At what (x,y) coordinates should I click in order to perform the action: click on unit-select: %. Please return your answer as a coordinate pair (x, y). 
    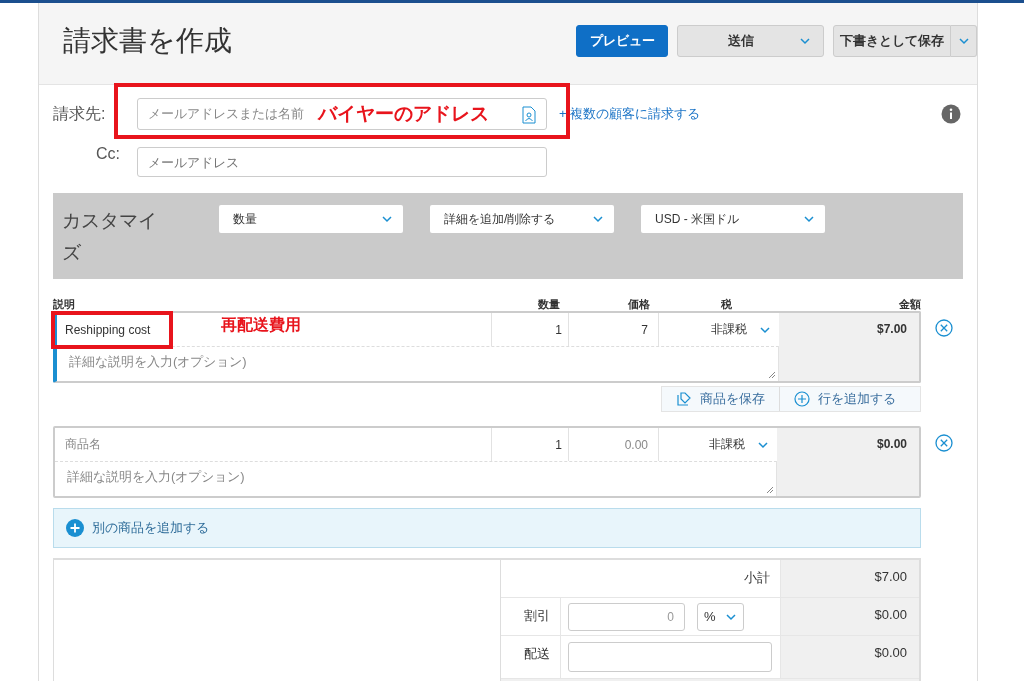
    Looking at the image, I should click on (720, 616).